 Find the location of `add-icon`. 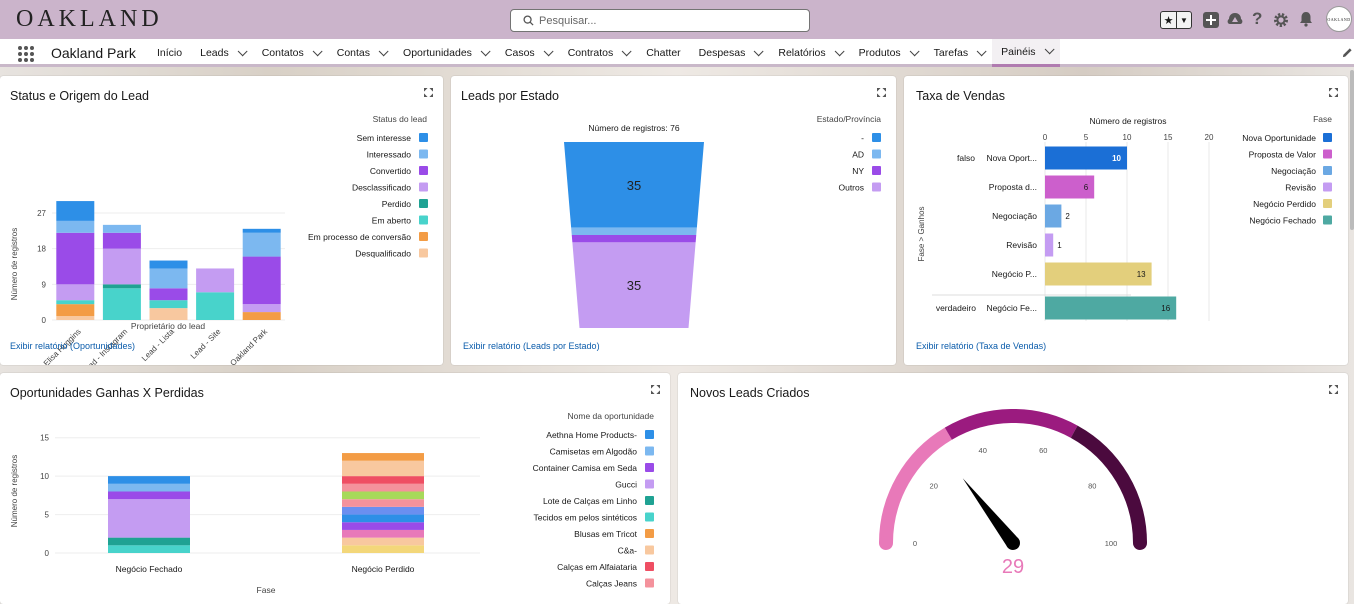

add-icon is located at coordinates (1211, 20).